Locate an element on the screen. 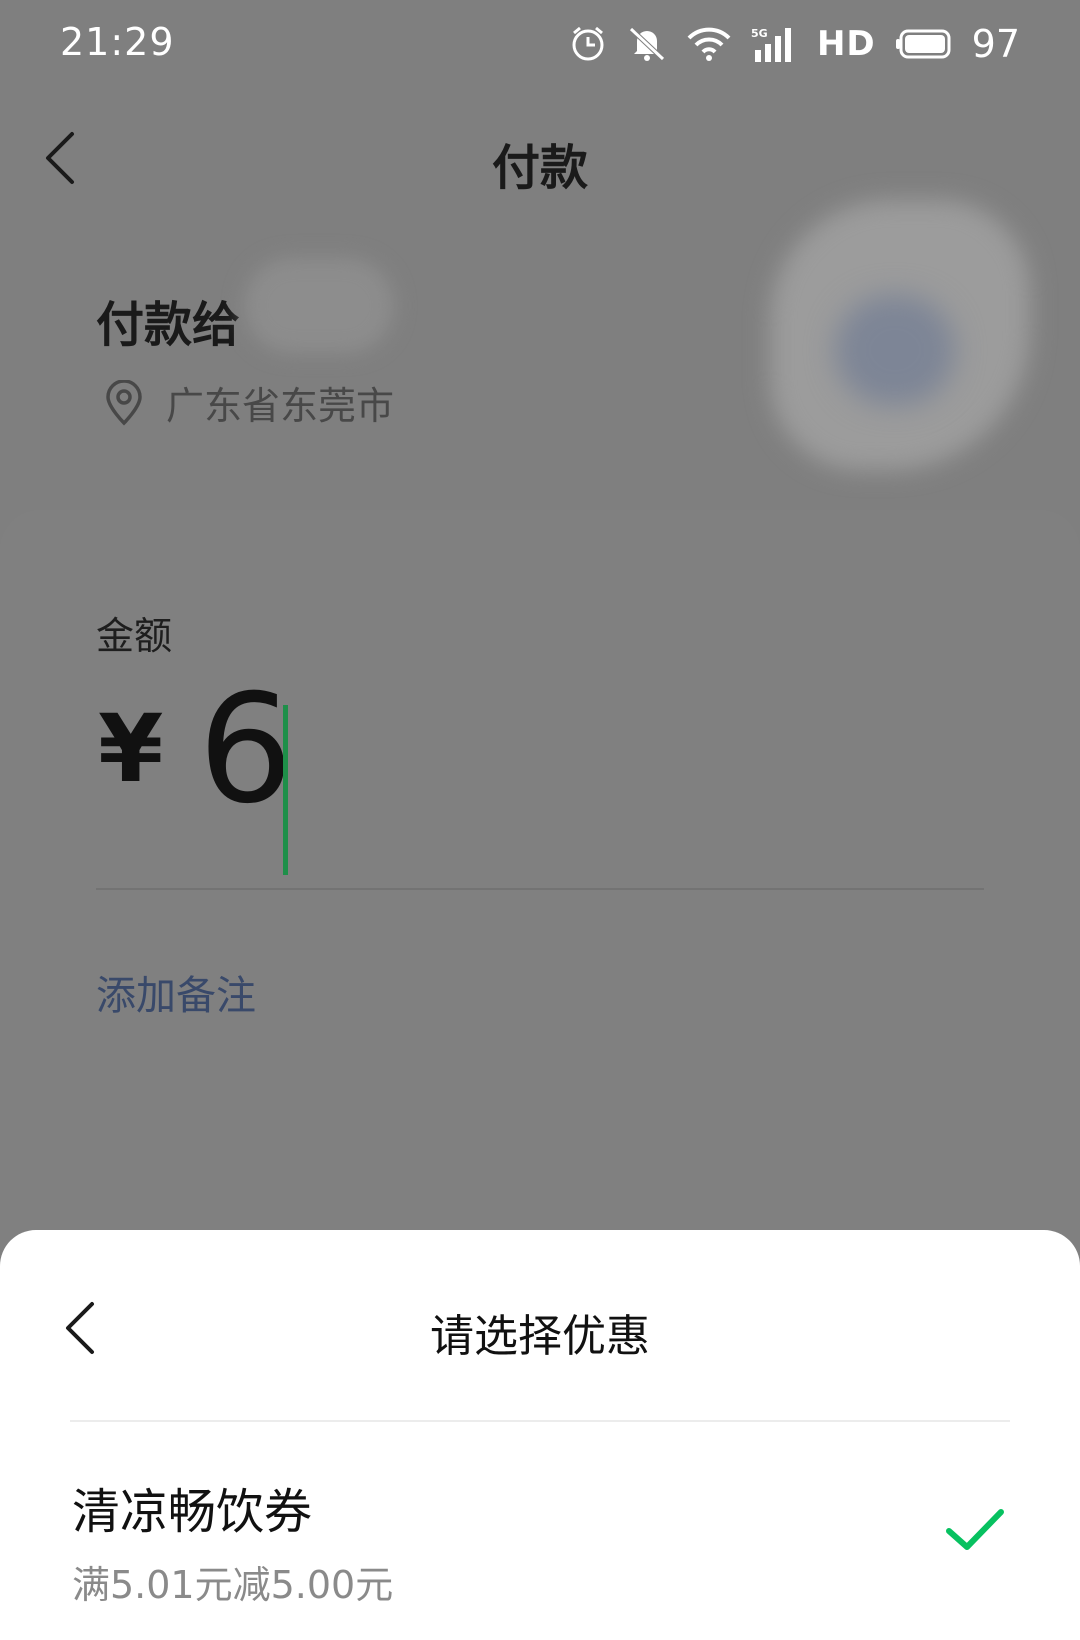  location-pin-icon is located at coordinates (124, 402).